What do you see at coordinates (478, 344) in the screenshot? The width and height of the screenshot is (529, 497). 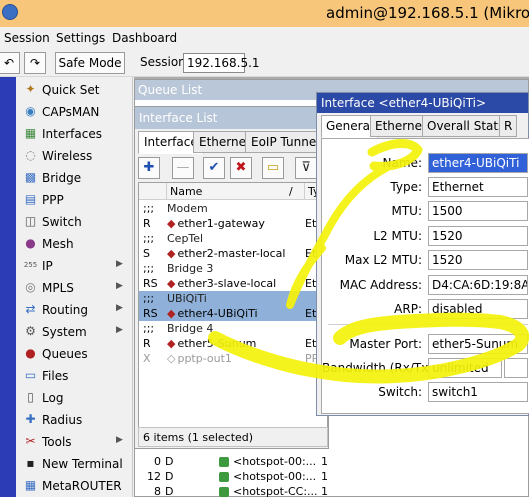 I see `master-port-field: ether5-Sunum` at bounding box center [478, 344].